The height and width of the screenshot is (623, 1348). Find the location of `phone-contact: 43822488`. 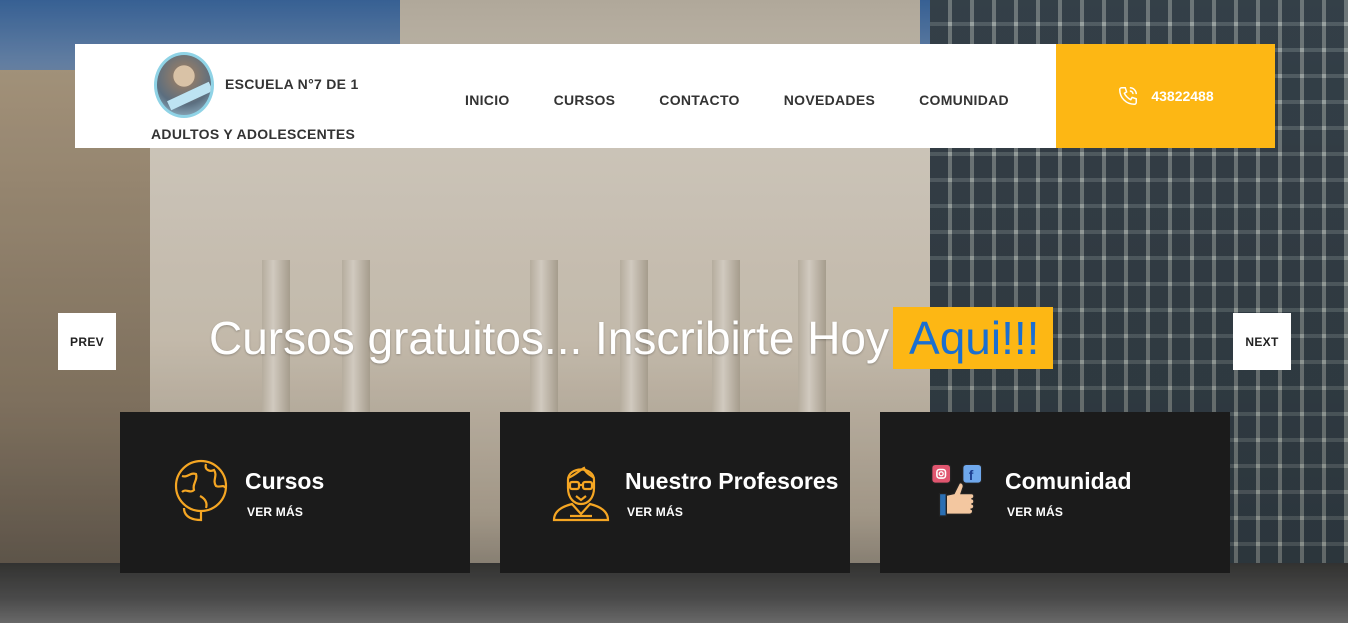

phone-contact: 43822488 is located at coordinates (1165, 96).